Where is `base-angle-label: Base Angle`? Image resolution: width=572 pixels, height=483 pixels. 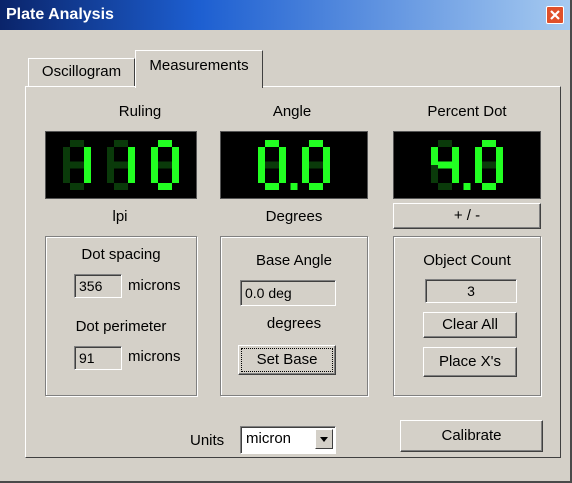
base-angle-label: Base Angle is located at coordinates (294, 260).